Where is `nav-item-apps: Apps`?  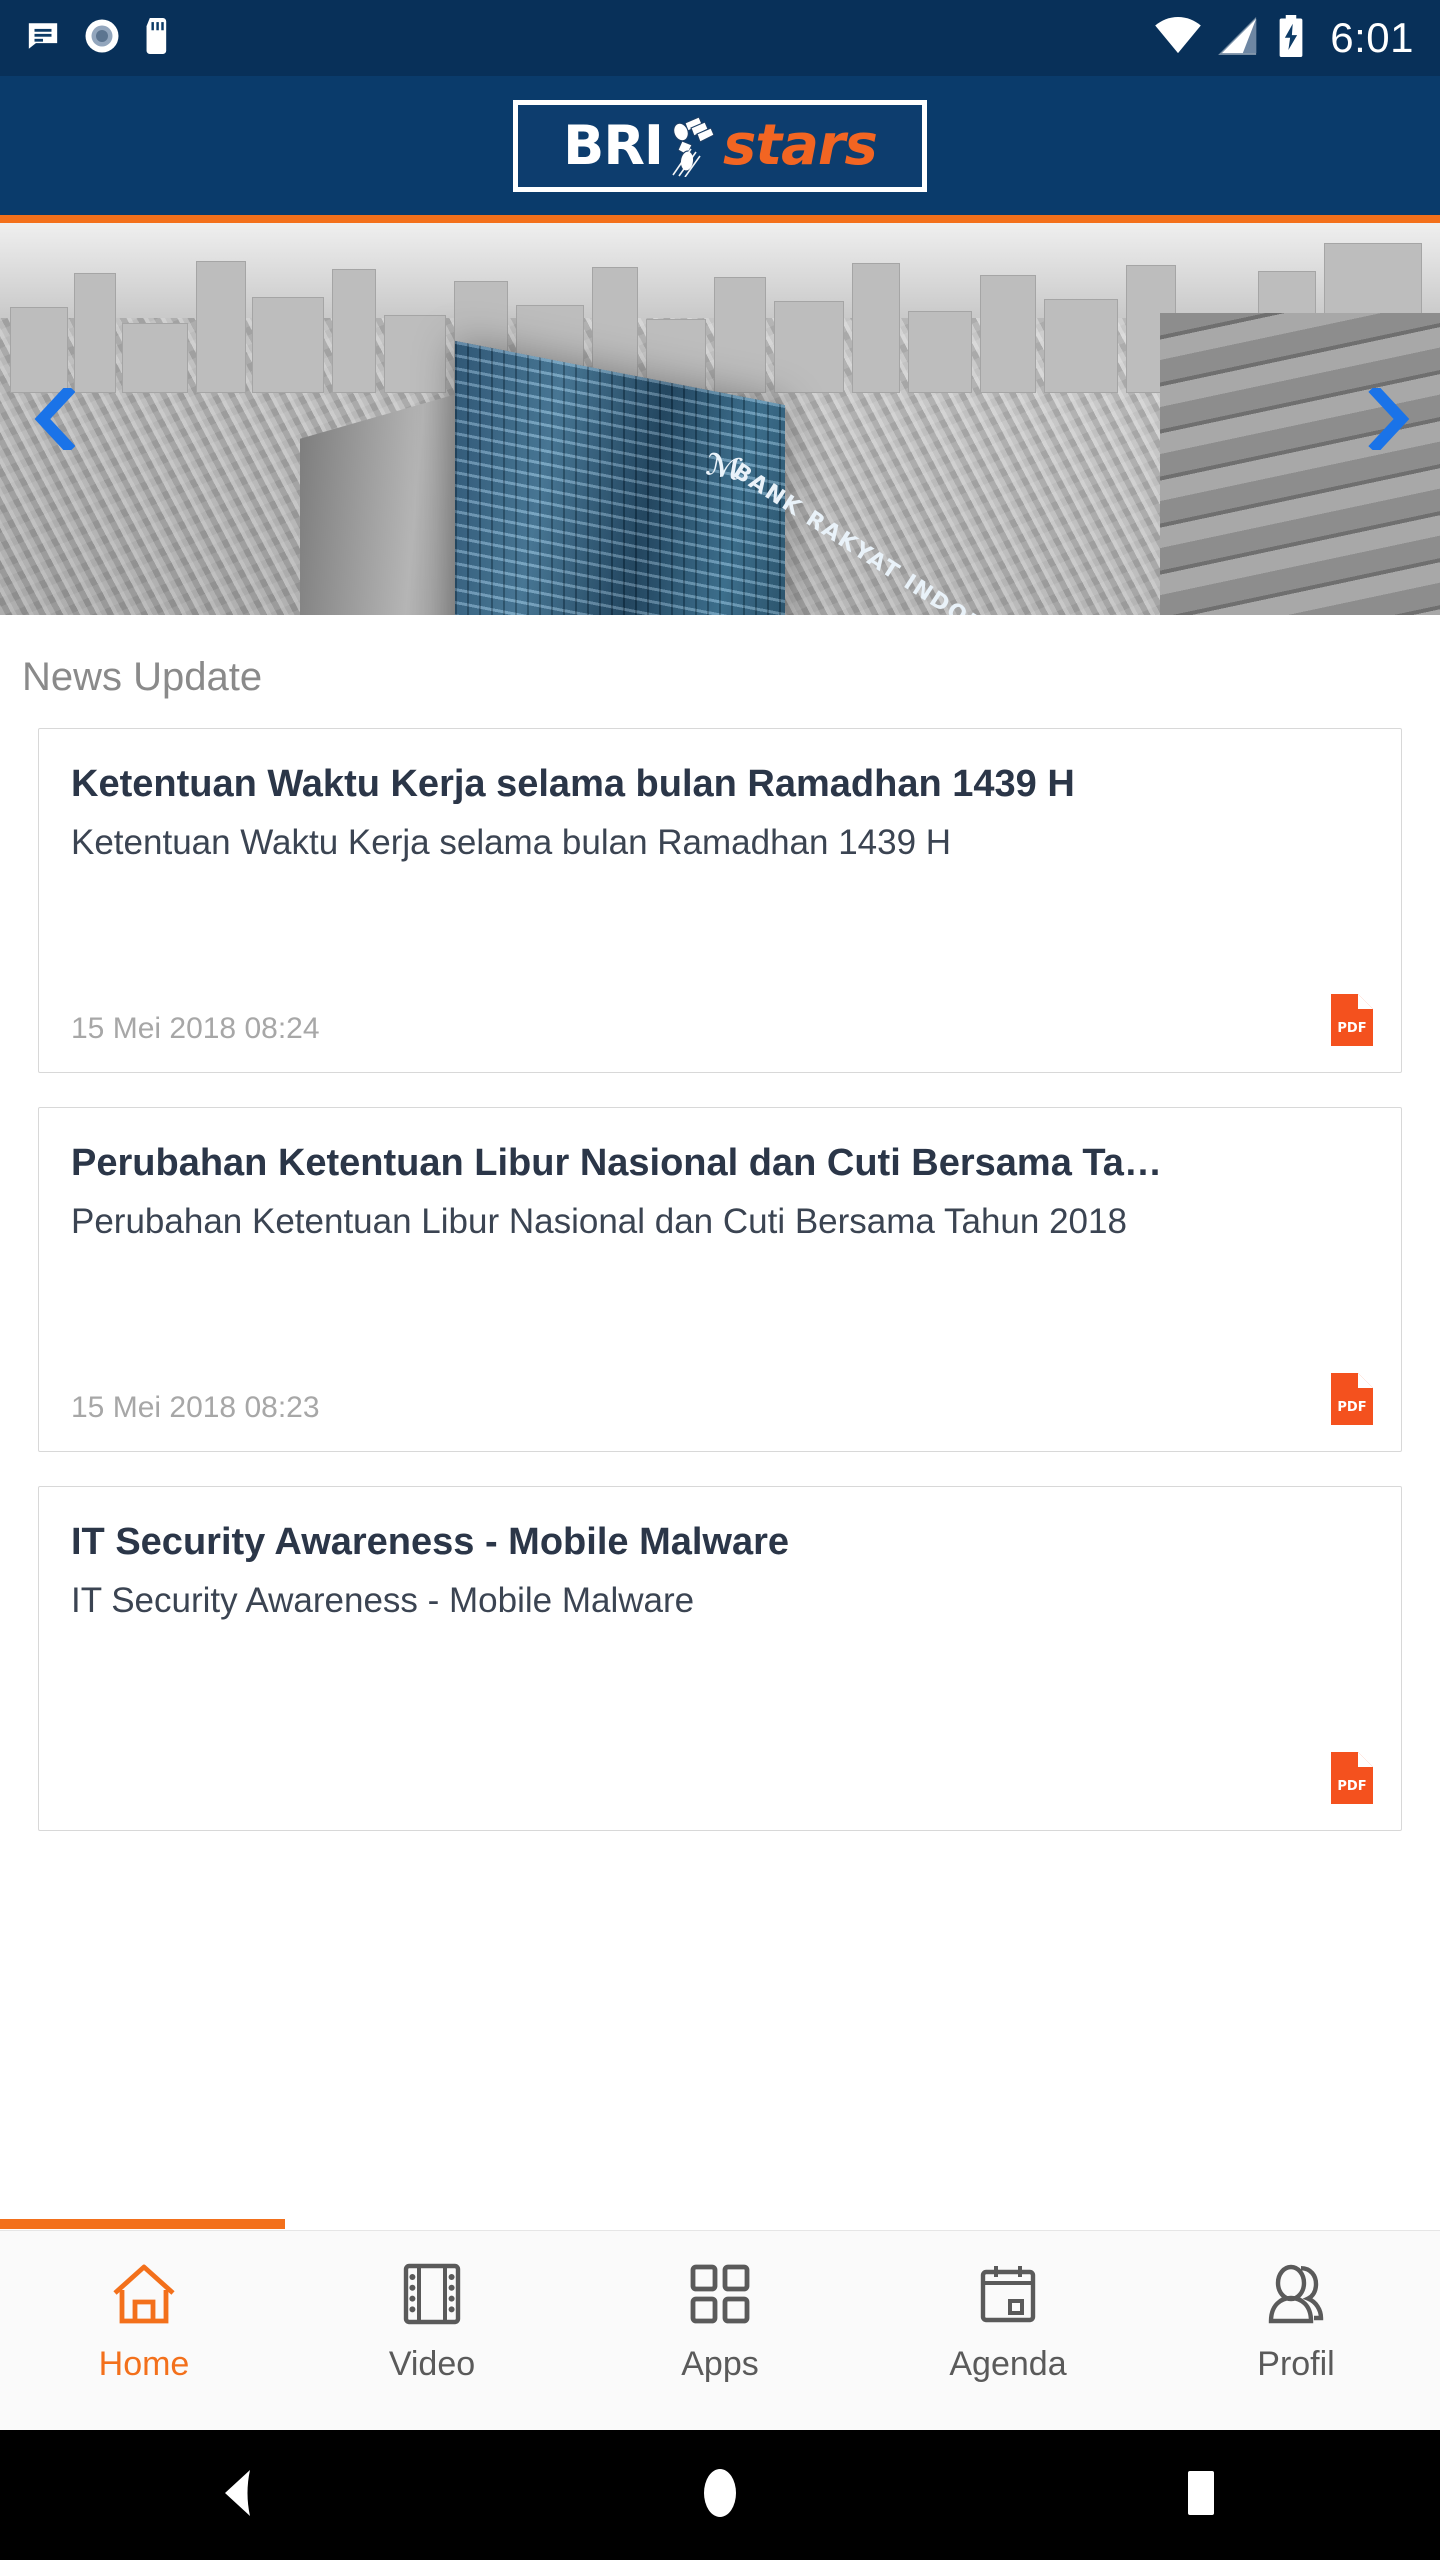 nav-item-apps: Apps is located at coordinates (720, 2320).